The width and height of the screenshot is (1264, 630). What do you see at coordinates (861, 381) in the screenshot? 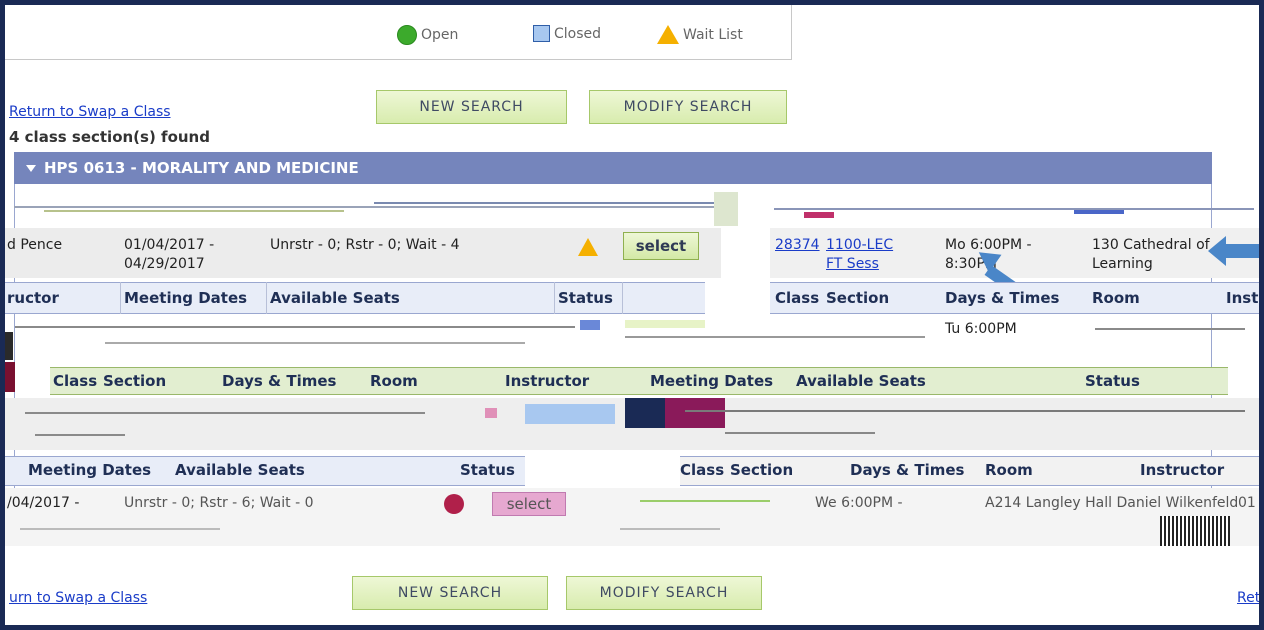
I see `header-available-seats-mid: Available Seats` at bounding box center [861, 381].